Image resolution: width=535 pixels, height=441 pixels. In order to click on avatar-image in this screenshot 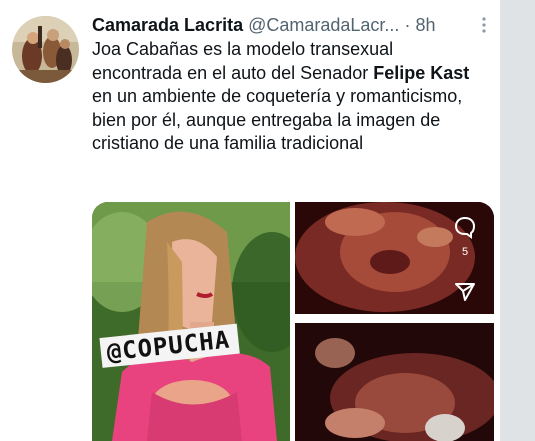, I will do `click(45, 49)`.